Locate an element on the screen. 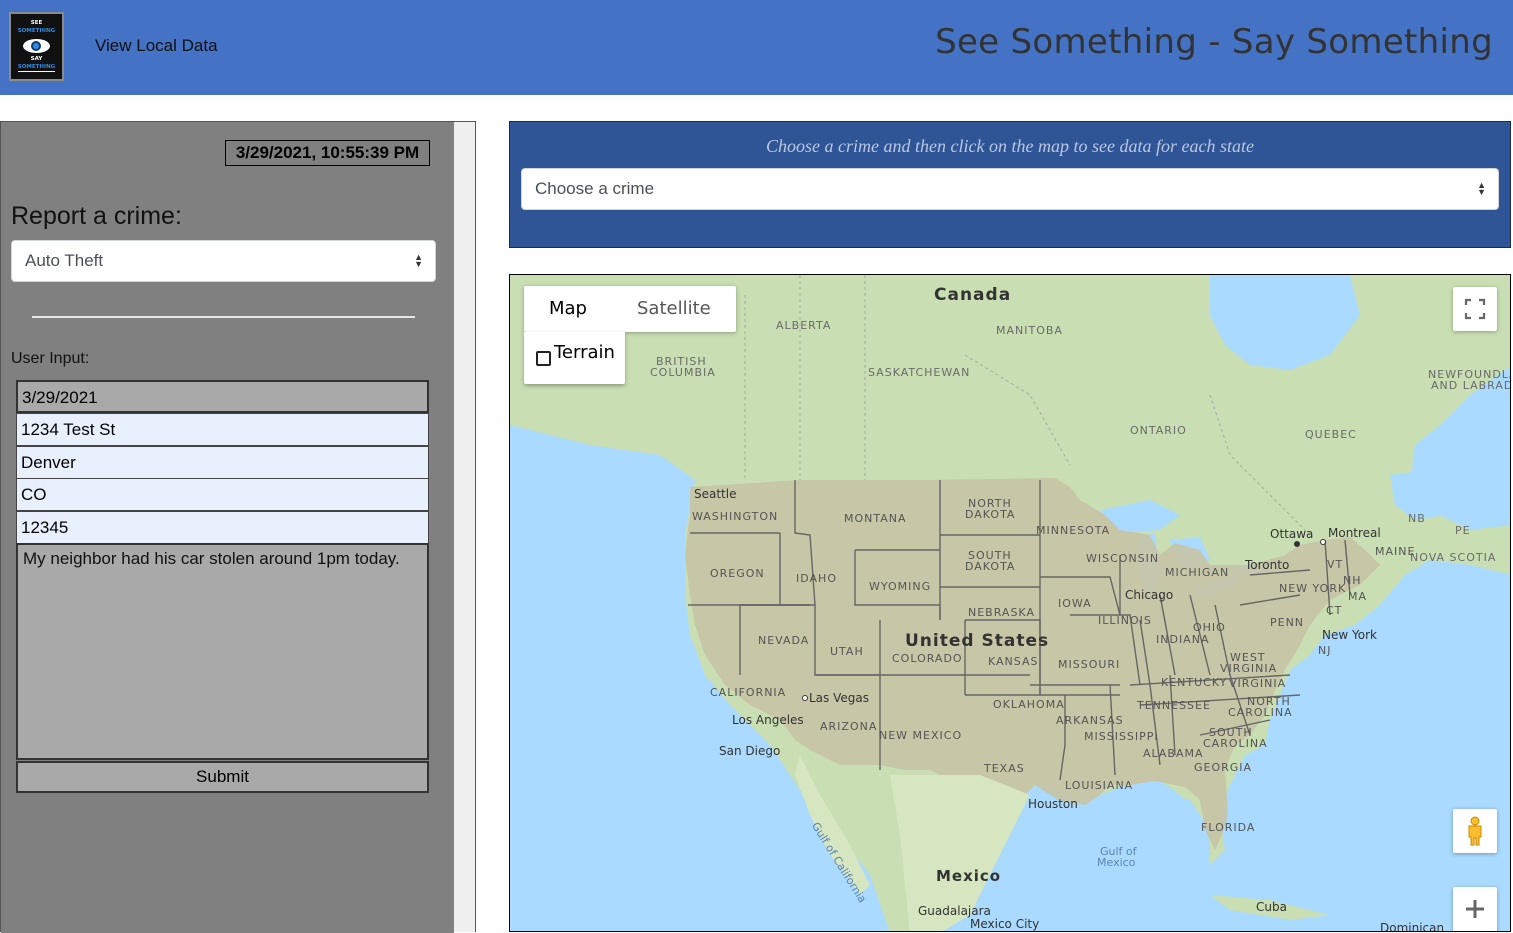  label-manitoba: MANITOBA is located at coordinates (1029, 330).